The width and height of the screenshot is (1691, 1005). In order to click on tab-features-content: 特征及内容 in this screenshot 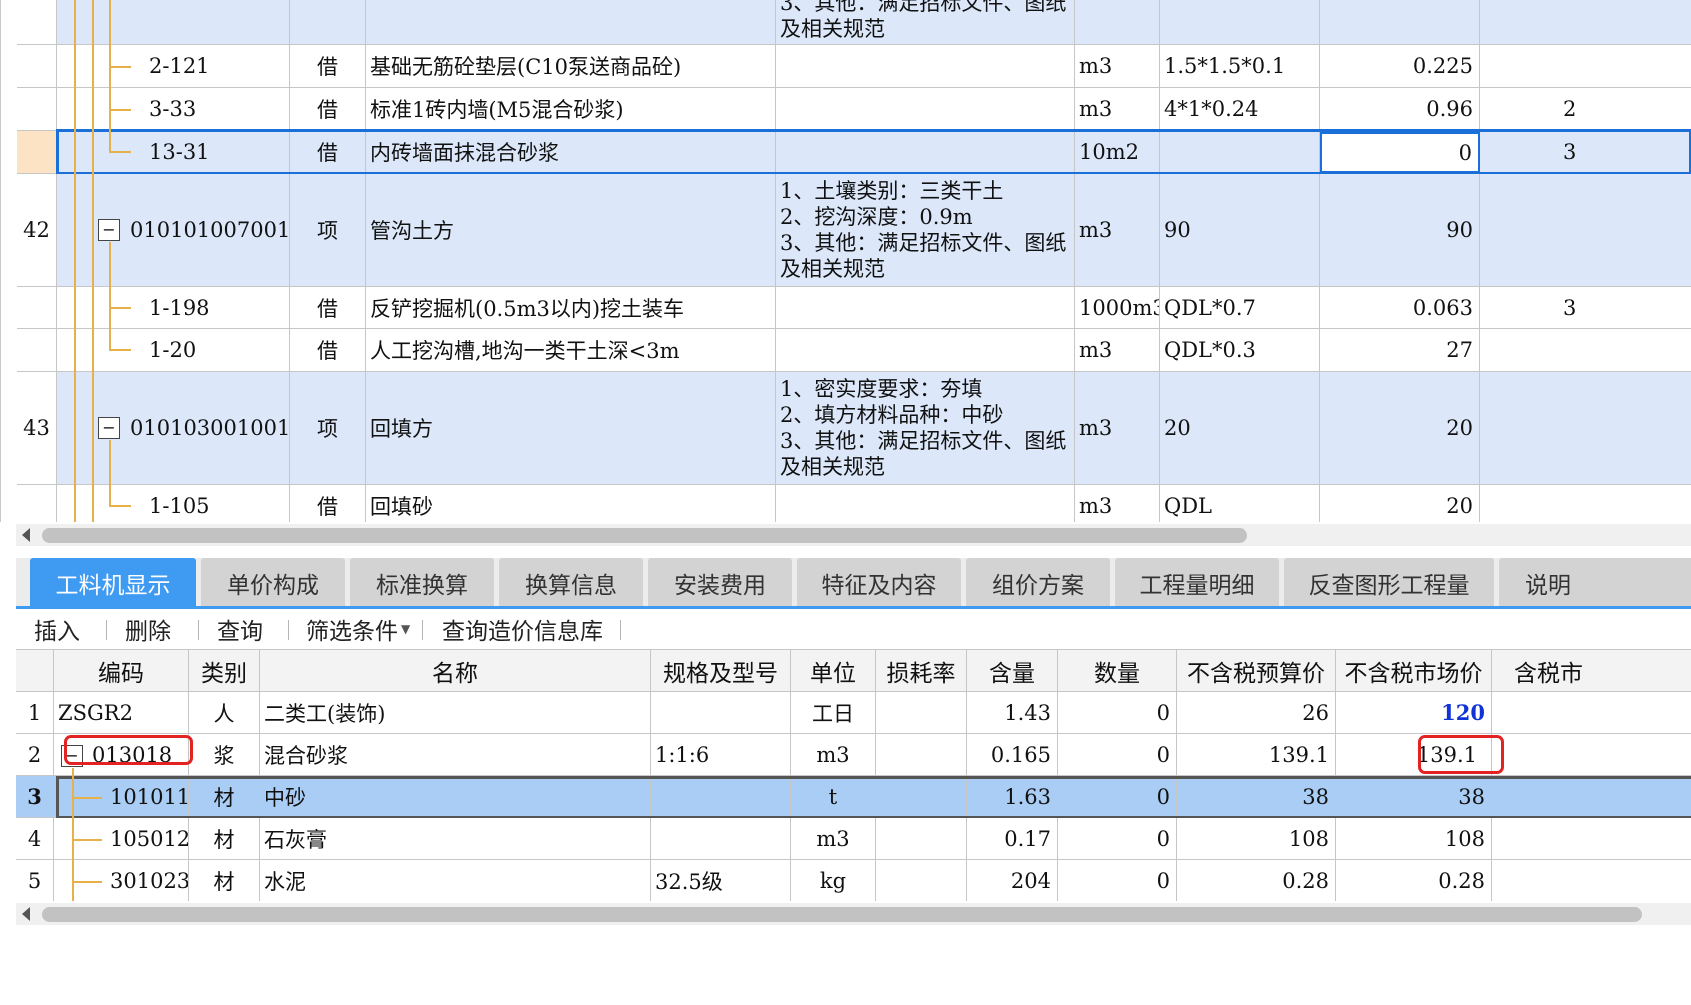, I will do `click(879, 582)`.